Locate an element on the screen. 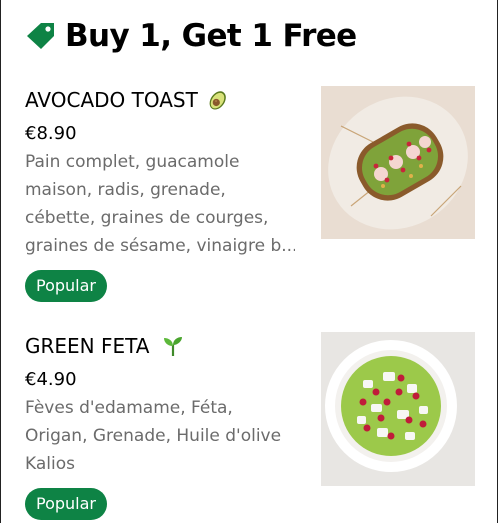 Image resolution: width=498 pixels, height=523 pixels. seedling-icon is located at coordinates (173, 346).